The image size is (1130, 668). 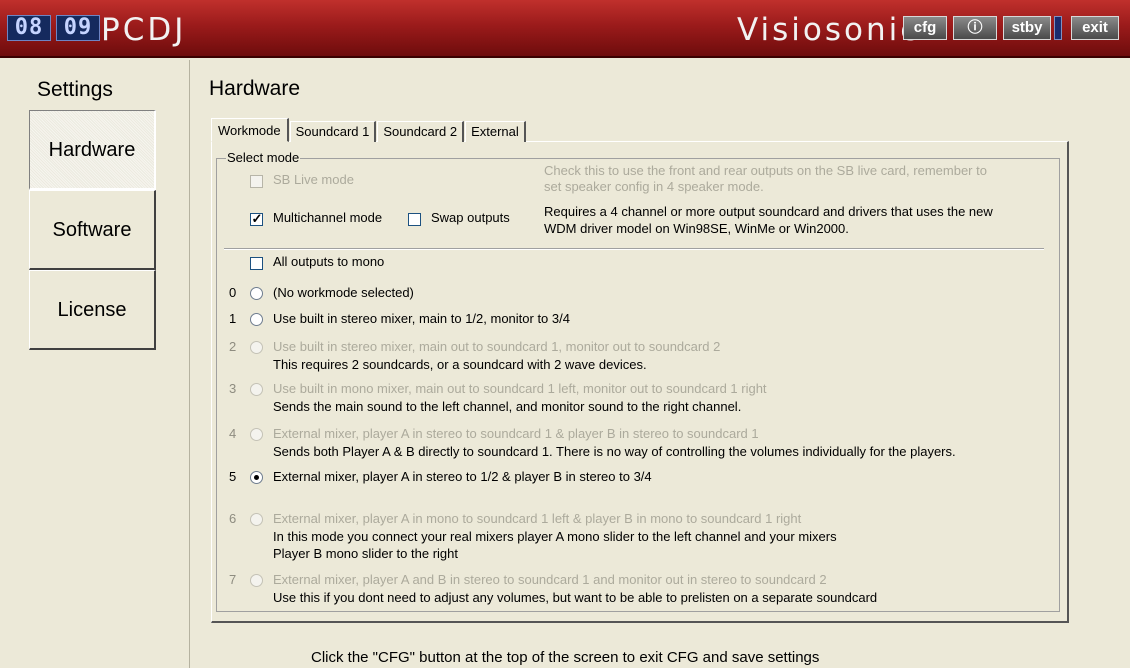 What do you see at coordinates (250, 130) in the screenshot?
I see `tab-workmode: Workmode` at bounding box center [250, 130].